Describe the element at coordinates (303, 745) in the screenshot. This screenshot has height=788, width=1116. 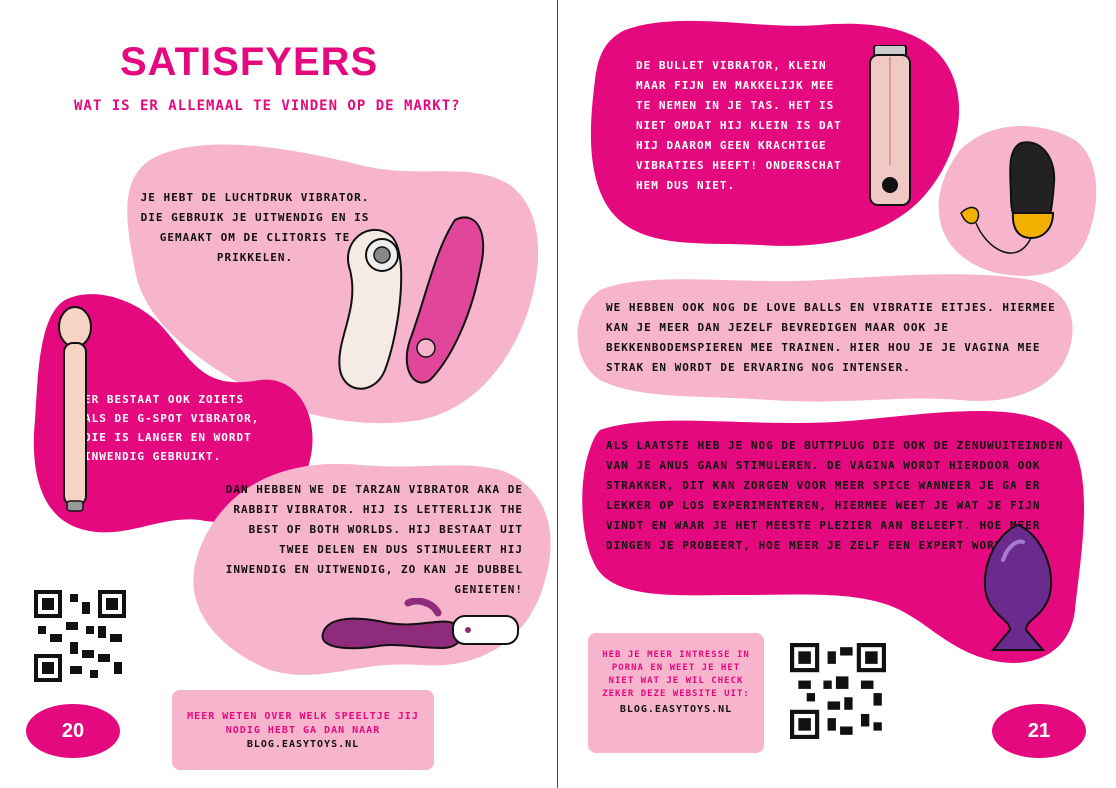
I see `blog-link-left: BLOG.EASYTOYS.NL` at that location.